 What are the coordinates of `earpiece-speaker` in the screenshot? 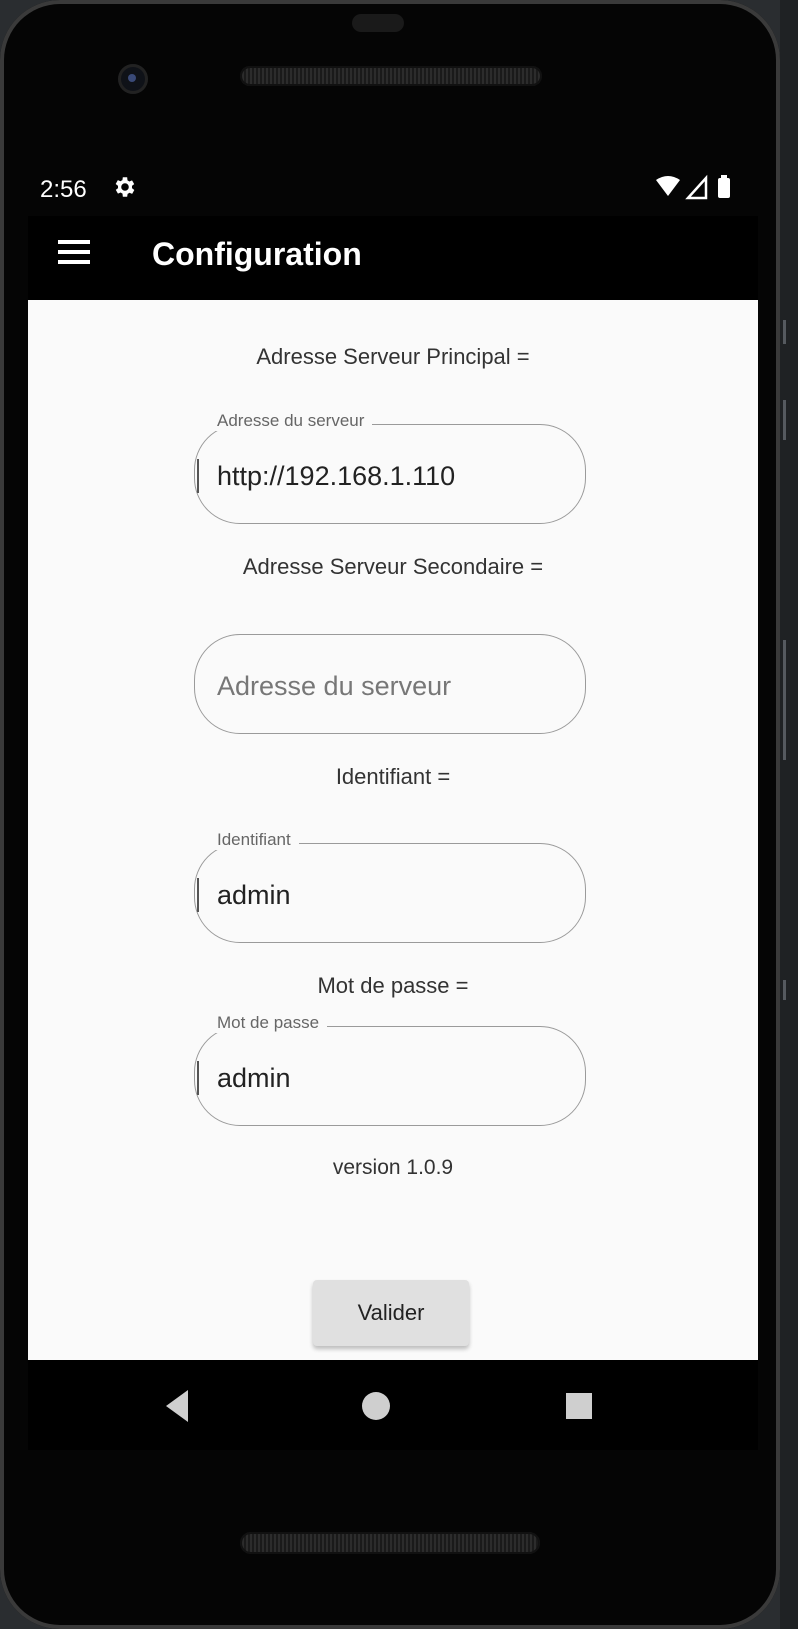 It's located at (391, 76).